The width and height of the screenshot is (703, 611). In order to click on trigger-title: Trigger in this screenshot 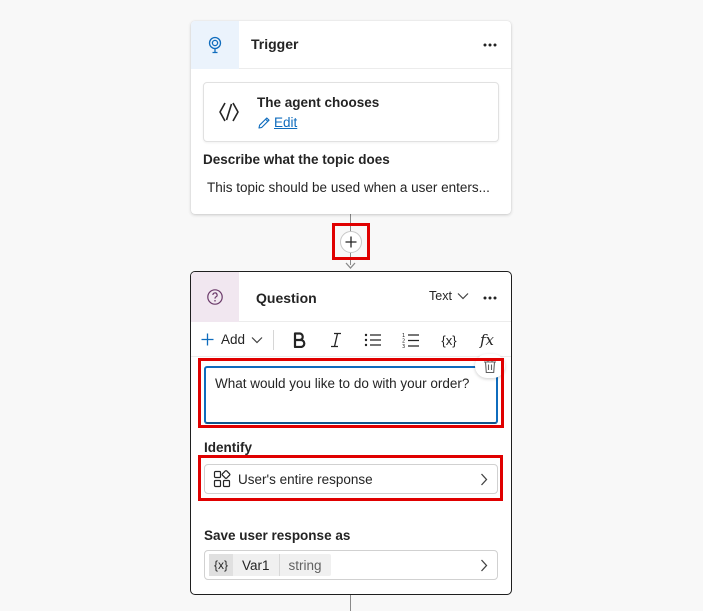, I will do `click(275, 44)`.